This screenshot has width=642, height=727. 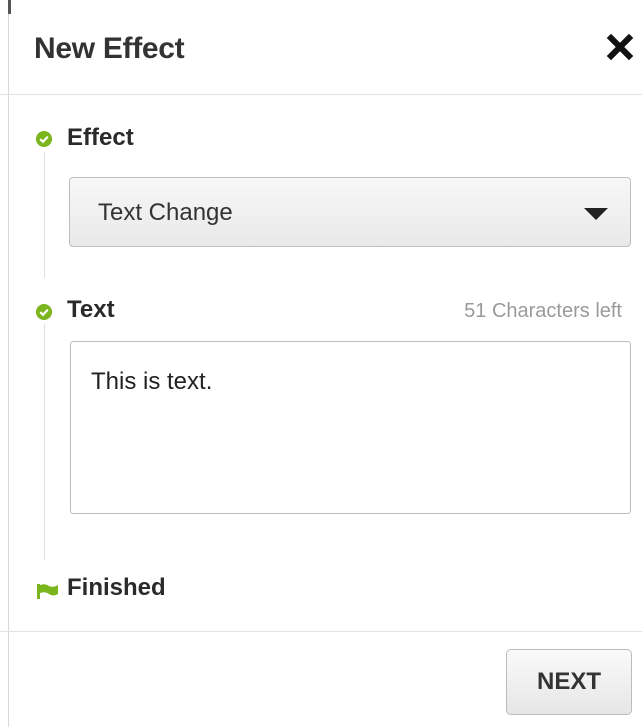 What do you see at coordinates (109, 48) in the screenshot?
I see `panel-title: New Effect` at bounding box center [109, 48].